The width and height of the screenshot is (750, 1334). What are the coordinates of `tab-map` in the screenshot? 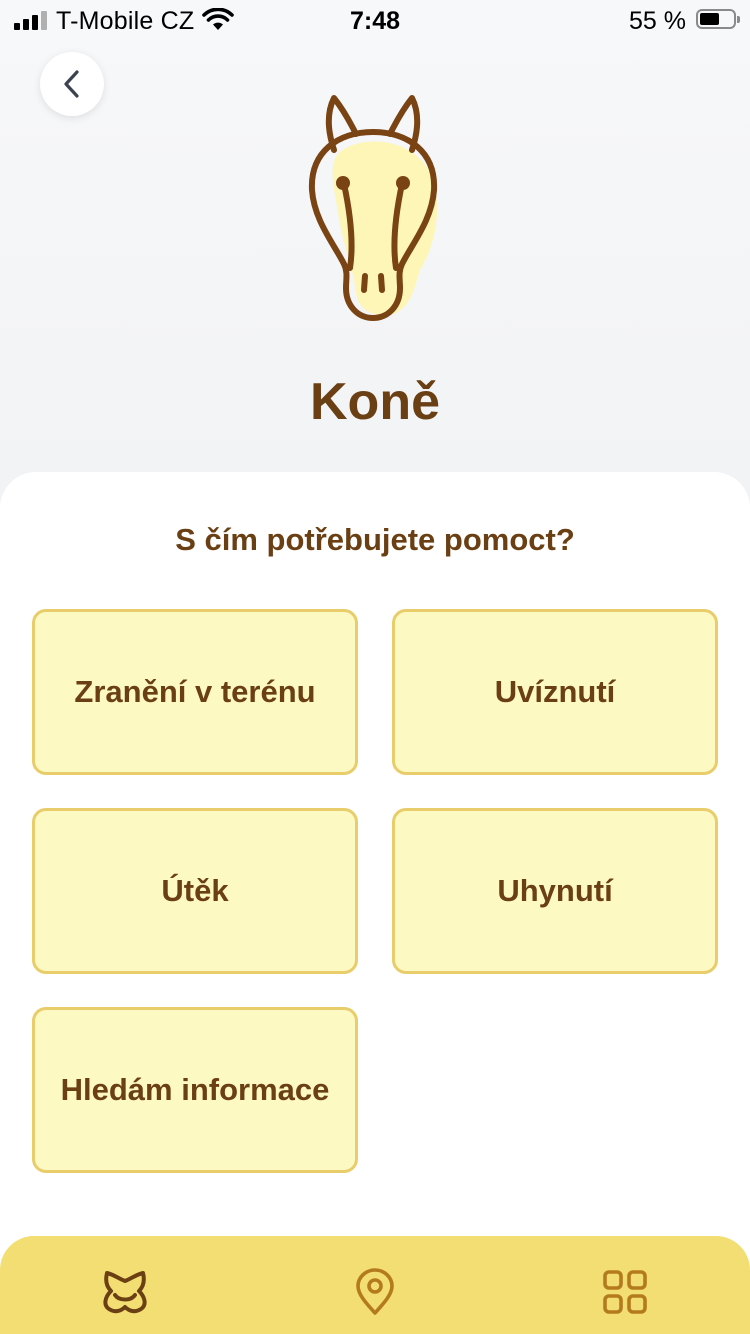 It's located at (375, 1292).